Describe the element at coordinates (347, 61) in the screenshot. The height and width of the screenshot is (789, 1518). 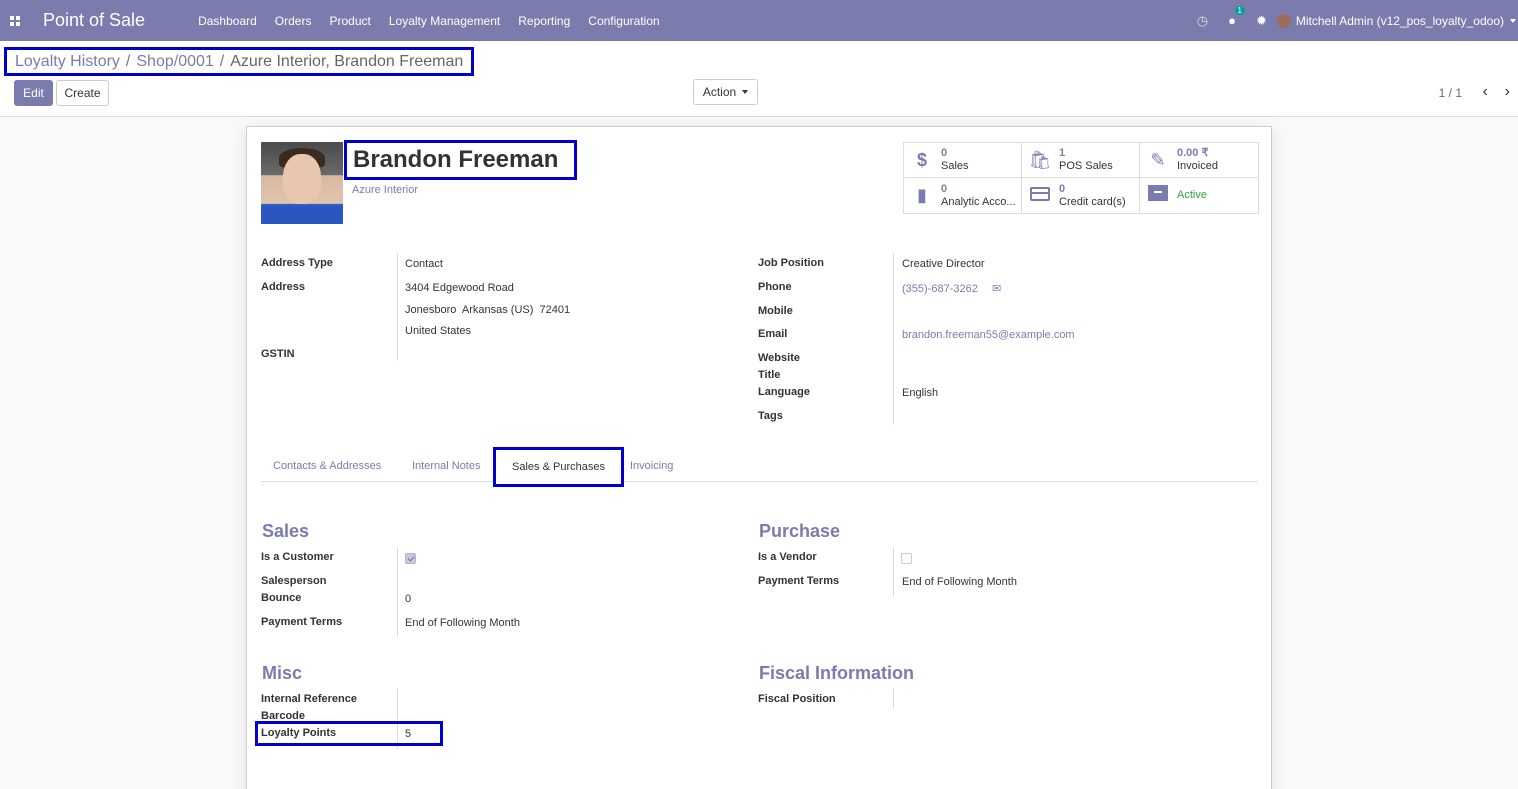
I see `breadcrumb-current: Azure Interior, Brandon Freeman` at that location.